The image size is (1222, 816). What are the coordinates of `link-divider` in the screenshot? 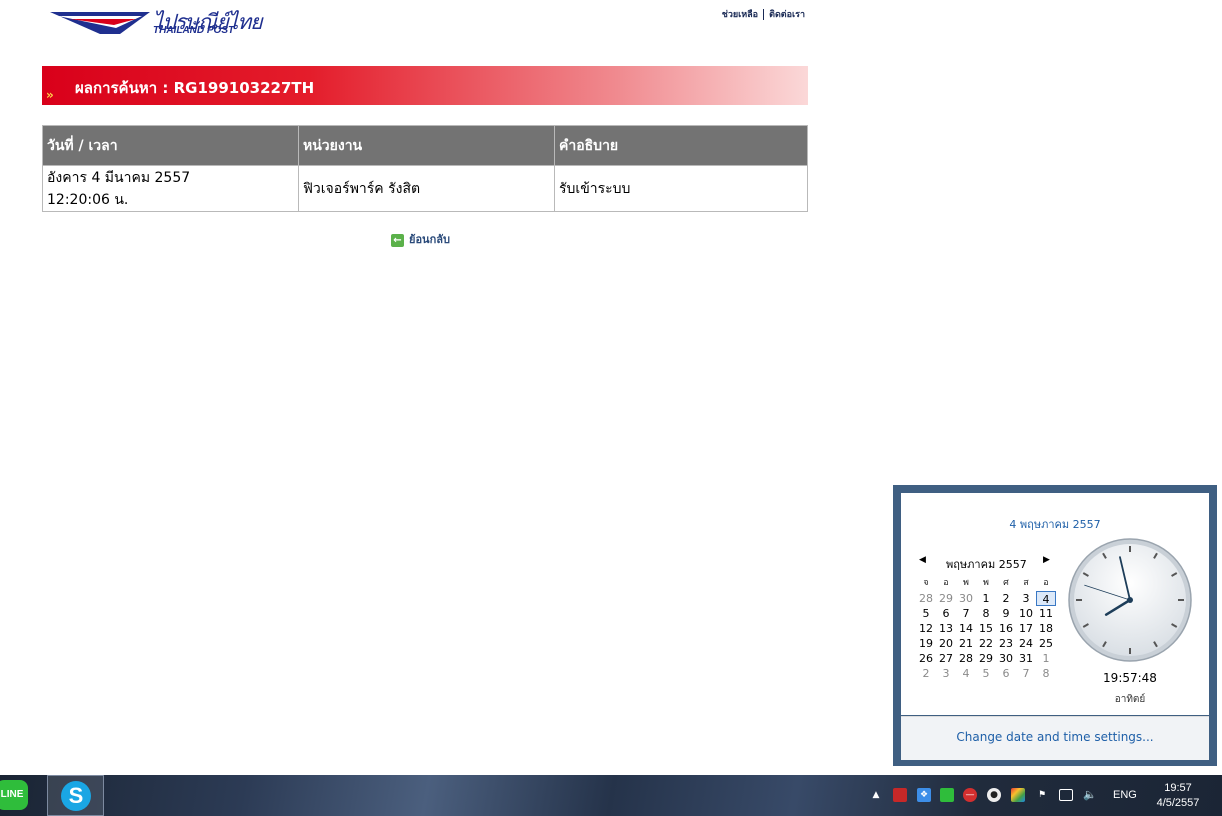 It's located at (764, 14).